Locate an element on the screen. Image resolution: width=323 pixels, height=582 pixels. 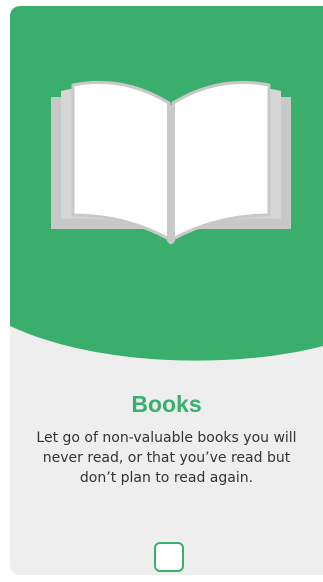
card-title: Books is located at coordinates (166, 404).